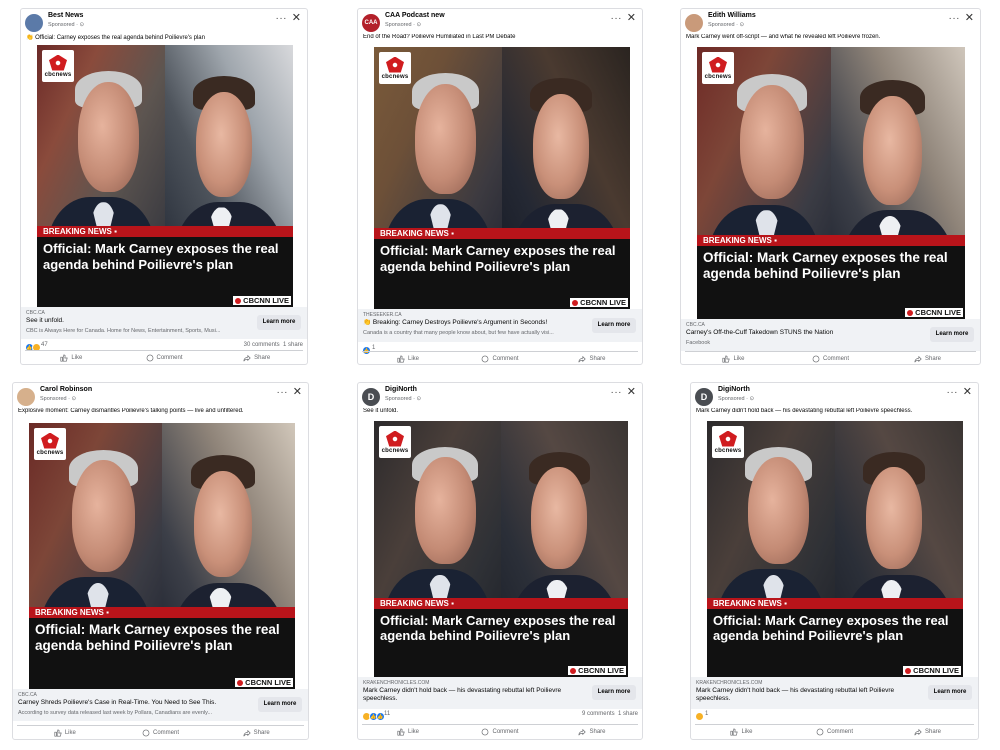 This screenshot has width=1000, height=750. I want to click on post-caption: See it unfold., so click(381, 411).